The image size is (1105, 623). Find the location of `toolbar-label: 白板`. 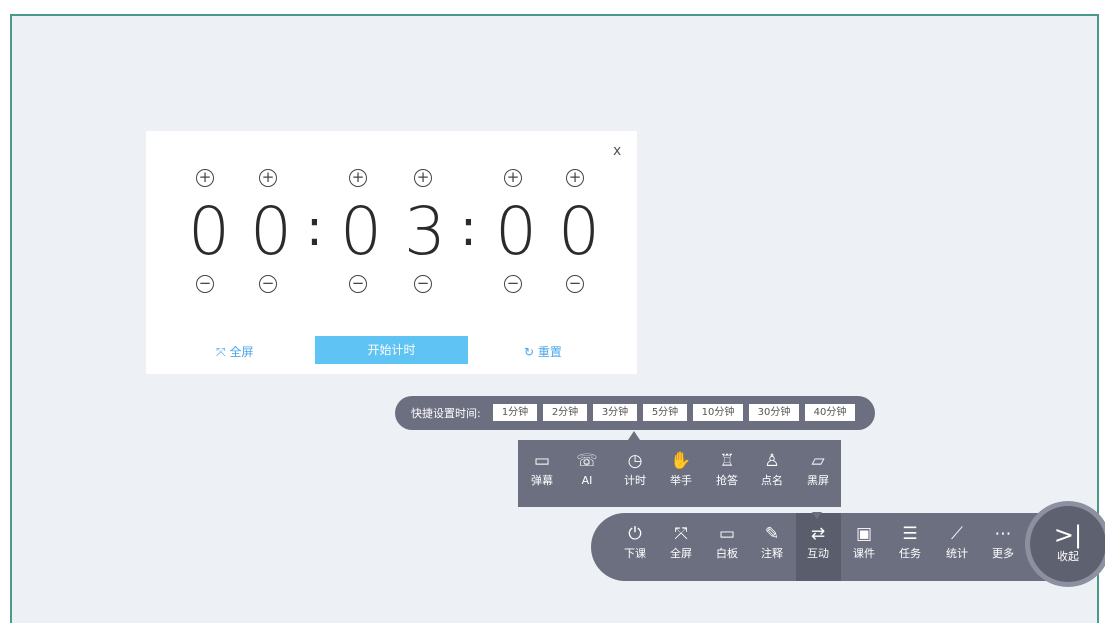

toolbar-label: 白板 is located at coordinates (727, 553).